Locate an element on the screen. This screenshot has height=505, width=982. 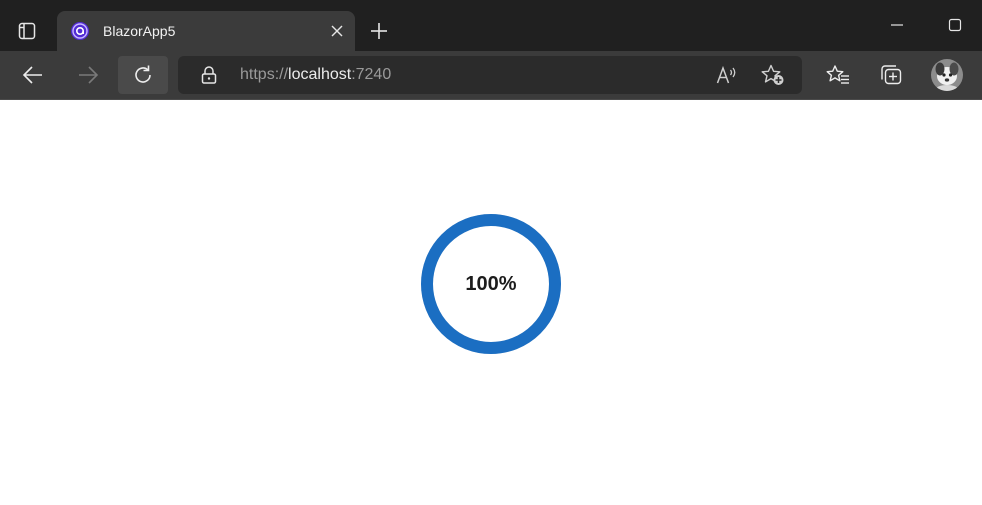
favorites-button is located at coordinates (838, 75).